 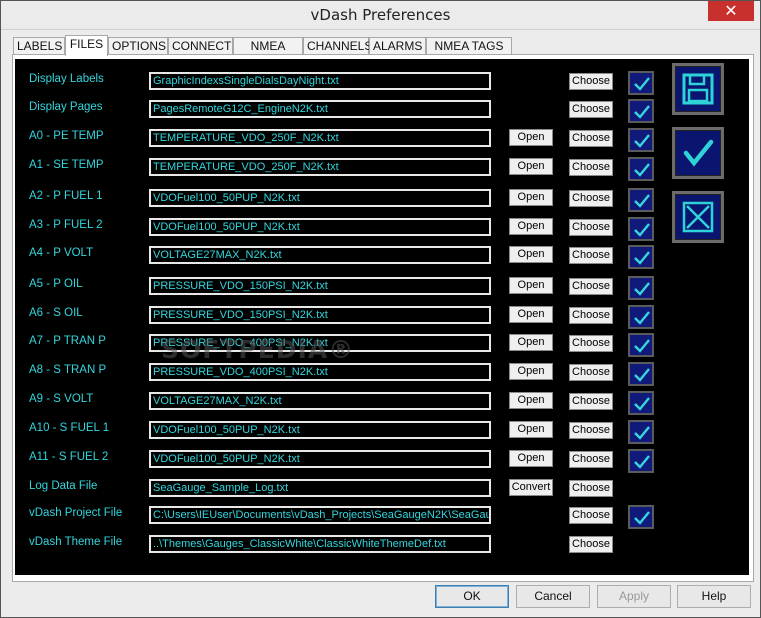 What do you see at coordinates (714, 596) in the screenshot?
I see `help-button: Help` at bounding box center [714, 596].